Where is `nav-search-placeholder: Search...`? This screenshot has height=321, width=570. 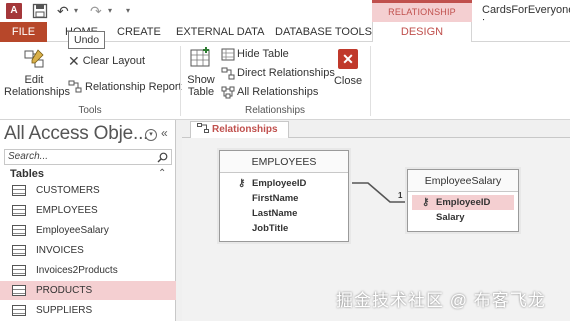 nav-search-placeholder: Search... is located at coordinates (28, 156).